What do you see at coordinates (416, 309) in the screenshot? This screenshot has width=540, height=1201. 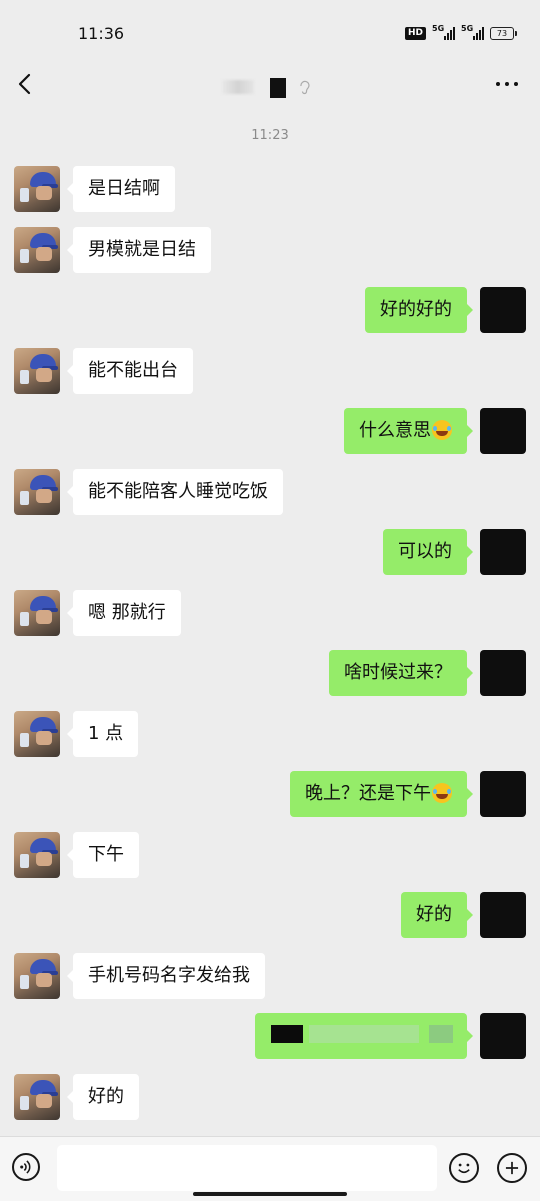 I see `message-text: 好的好的` at bounding box center [416, 309].